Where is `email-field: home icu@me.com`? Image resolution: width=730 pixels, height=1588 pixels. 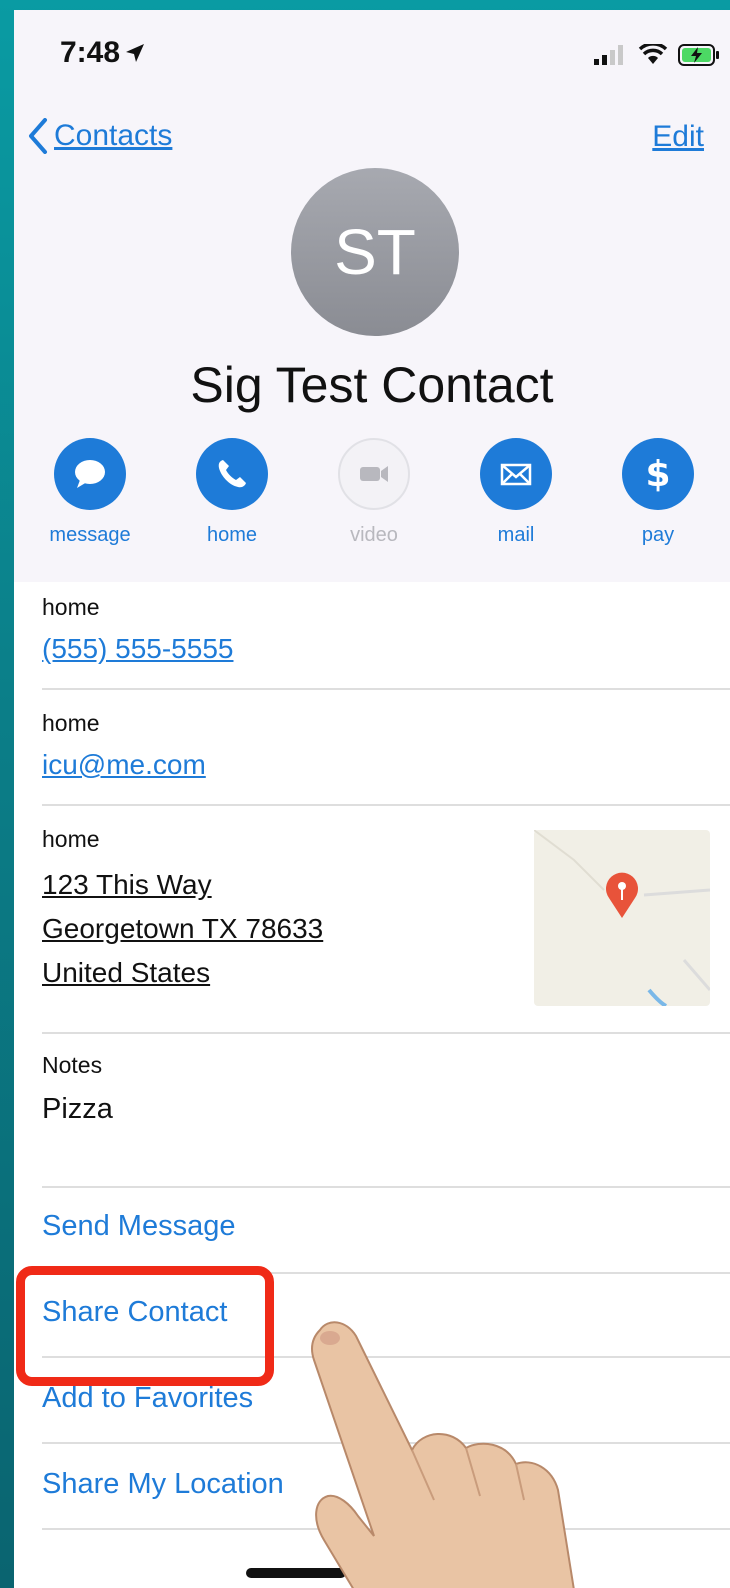
email-field: home icu@me.com is located at coordinates (386, 745).